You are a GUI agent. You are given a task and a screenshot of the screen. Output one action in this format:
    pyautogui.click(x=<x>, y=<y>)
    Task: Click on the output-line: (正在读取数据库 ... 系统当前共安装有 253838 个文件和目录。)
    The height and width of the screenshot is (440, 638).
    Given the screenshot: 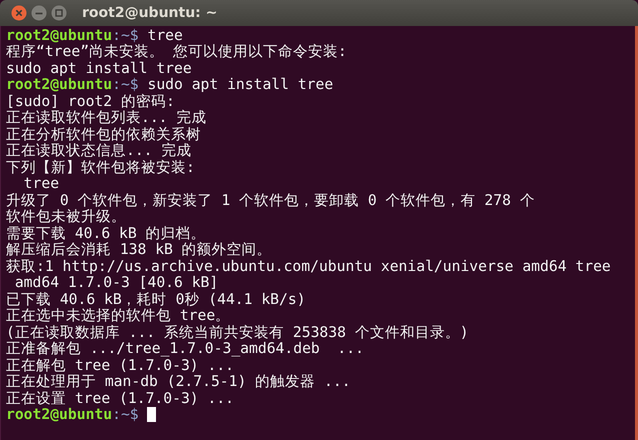 What is the action you would take?
    pyautogui.click(x=237, y=332)
    